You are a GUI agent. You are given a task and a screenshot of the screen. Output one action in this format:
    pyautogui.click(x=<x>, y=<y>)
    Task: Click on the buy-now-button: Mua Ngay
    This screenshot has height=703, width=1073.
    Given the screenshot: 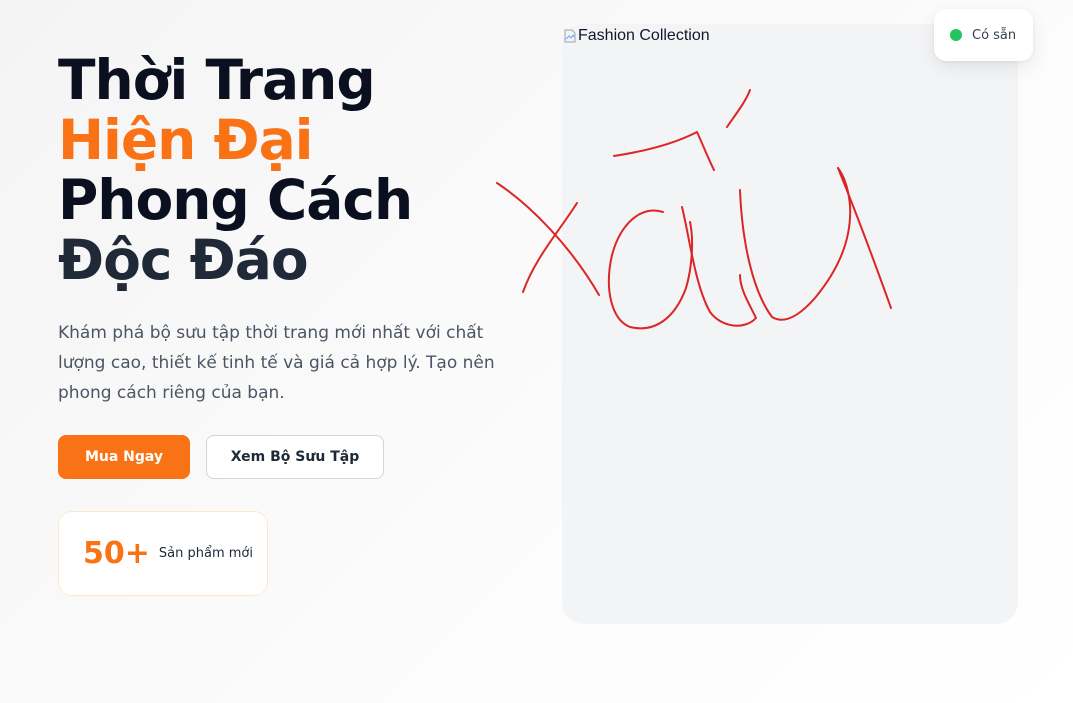 What is the action you would take?
    pyautogui.click(x=124, y=457)
    